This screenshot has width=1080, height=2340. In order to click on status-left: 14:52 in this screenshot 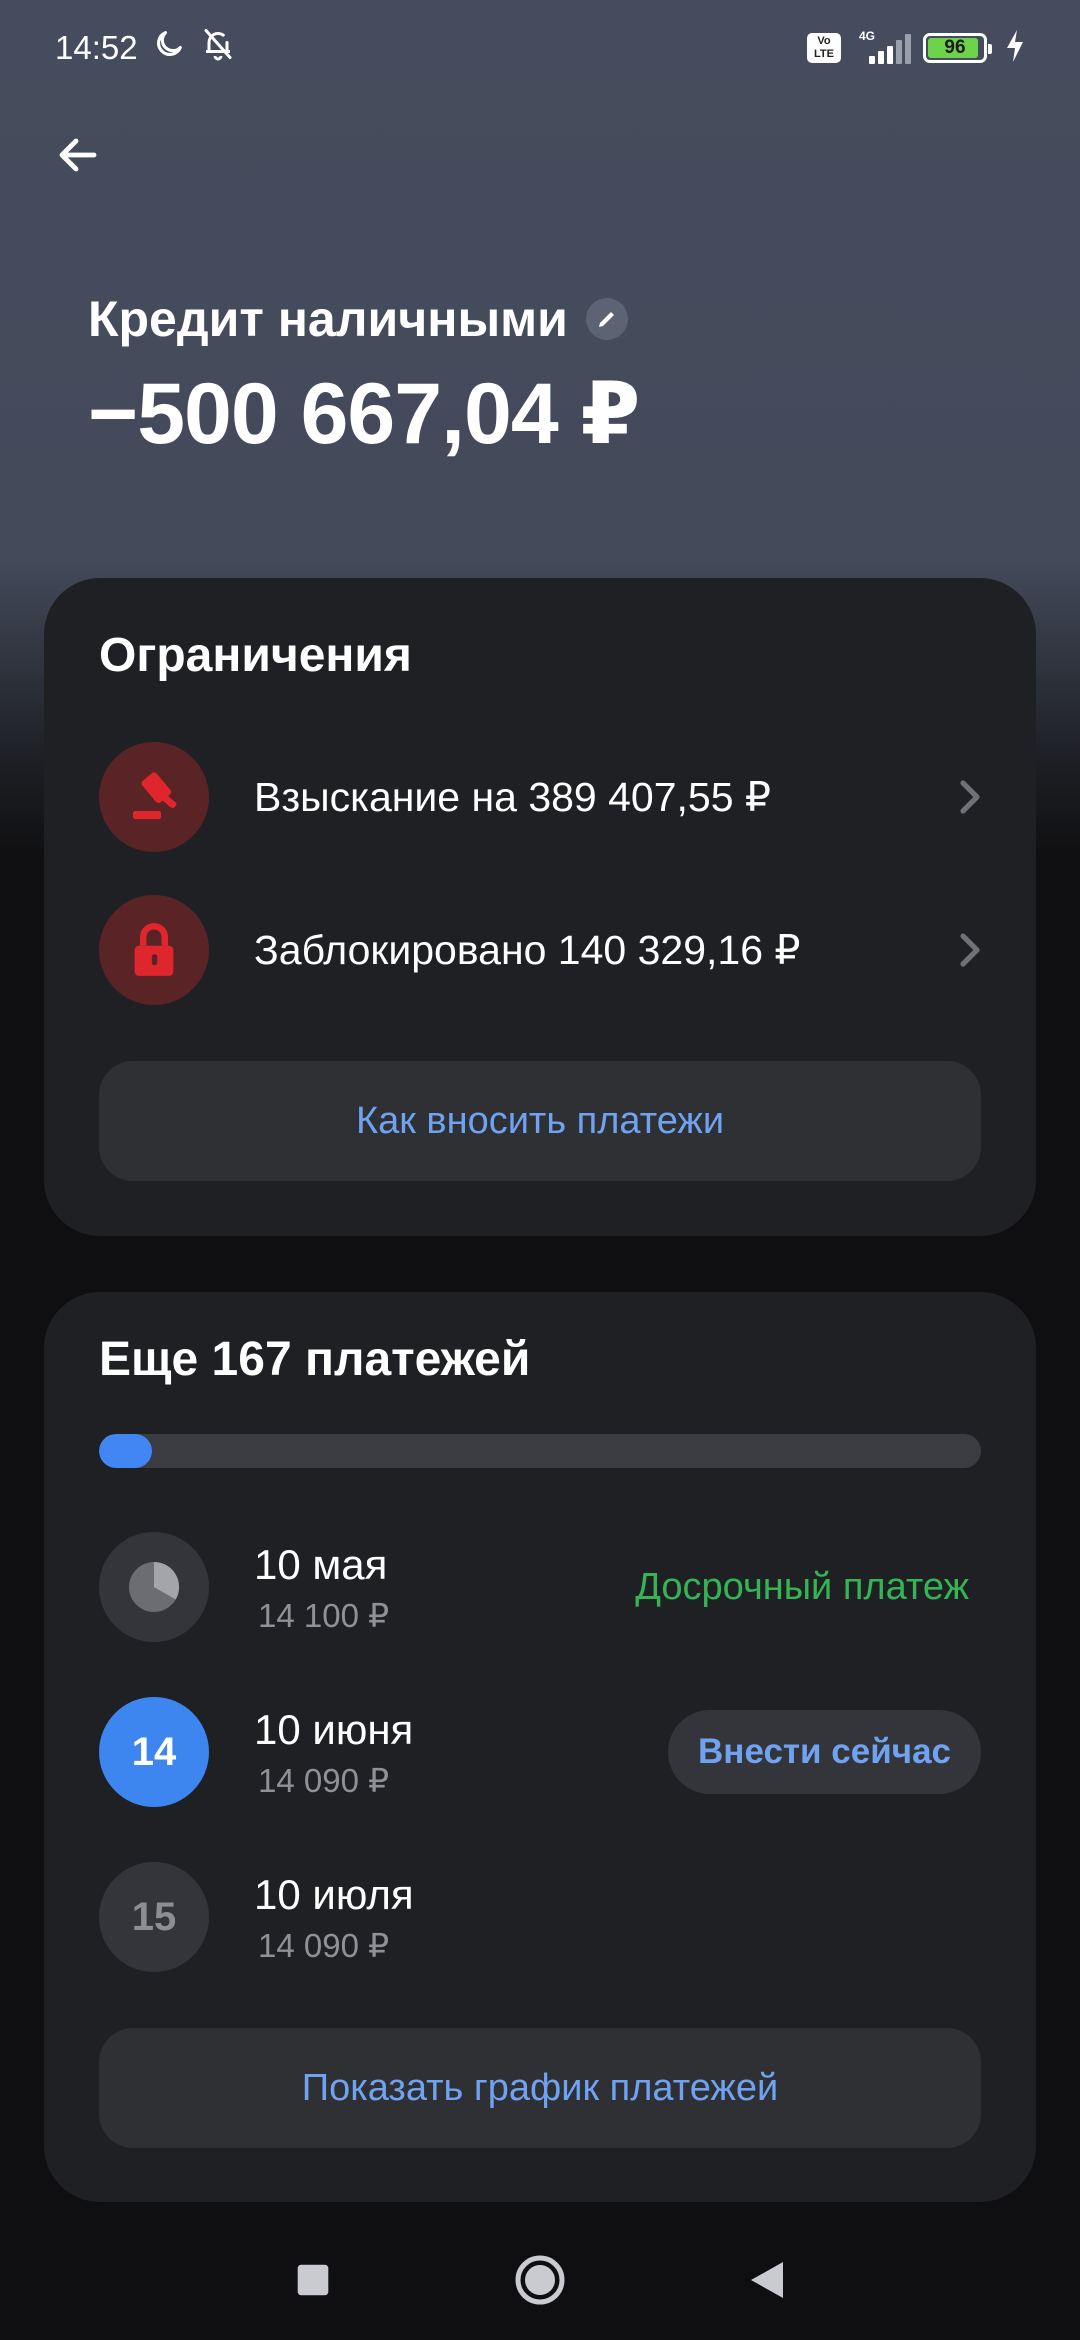, I will do `click(145, 48)`.